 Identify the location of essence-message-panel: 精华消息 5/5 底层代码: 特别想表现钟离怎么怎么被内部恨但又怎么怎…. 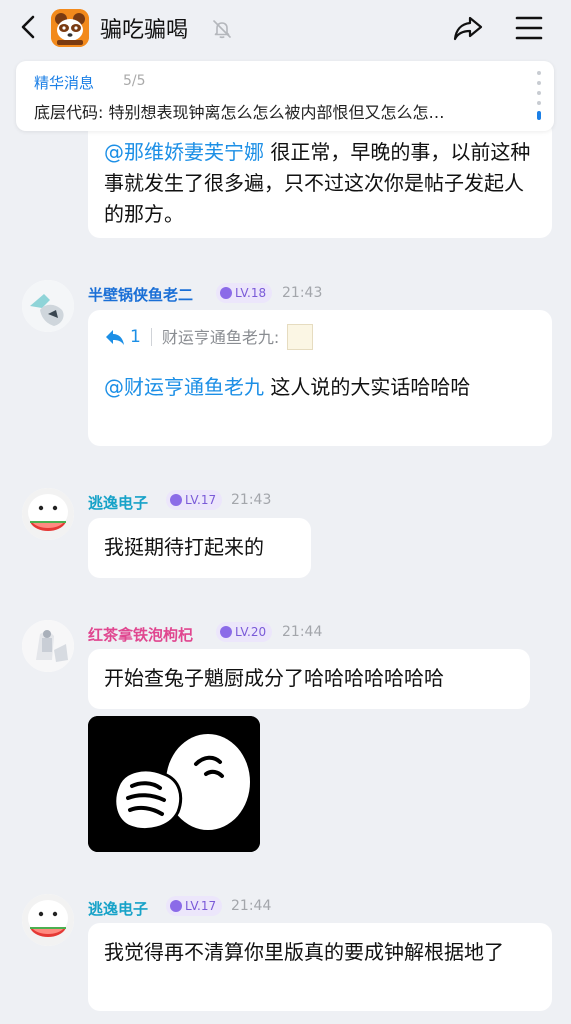
(285, 96).